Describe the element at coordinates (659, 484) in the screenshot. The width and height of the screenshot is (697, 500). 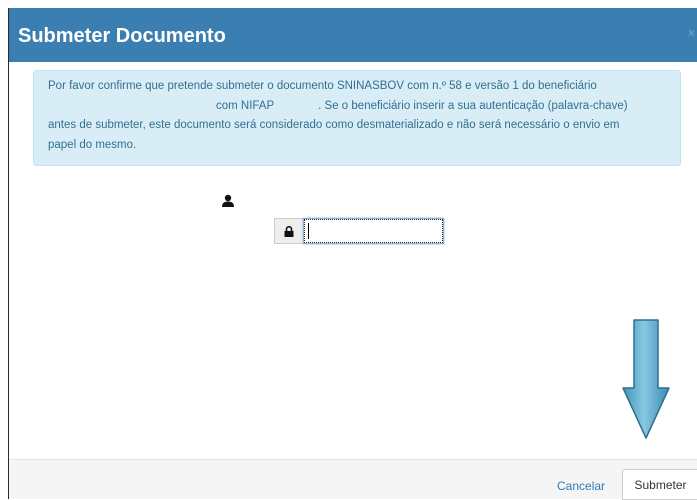
I see `submit-button: Submeter` at that location.